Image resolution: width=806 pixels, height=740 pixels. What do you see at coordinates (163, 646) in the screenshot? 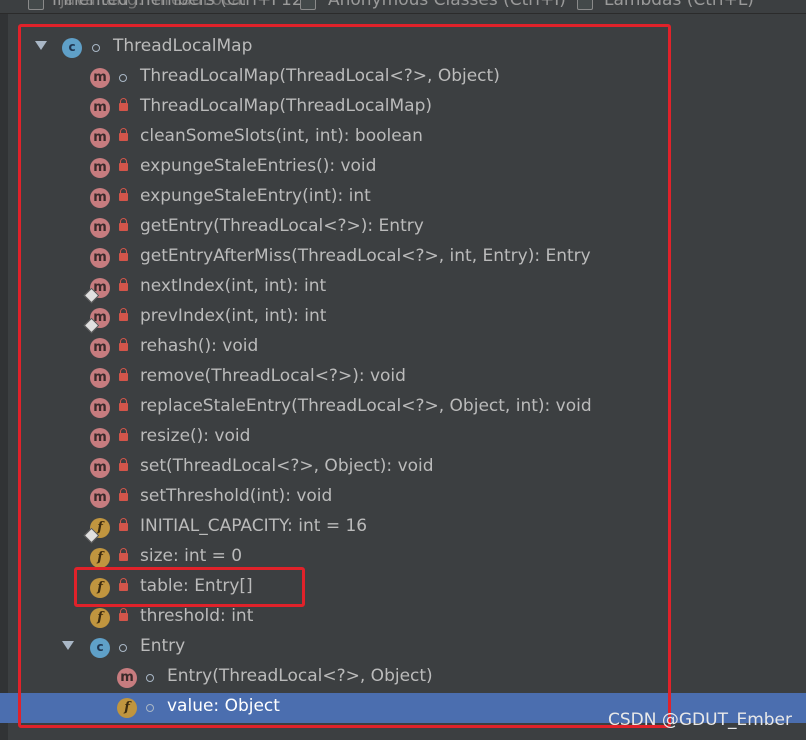
I see `tree-node-label: Entry` at bounding box center [163, 646].